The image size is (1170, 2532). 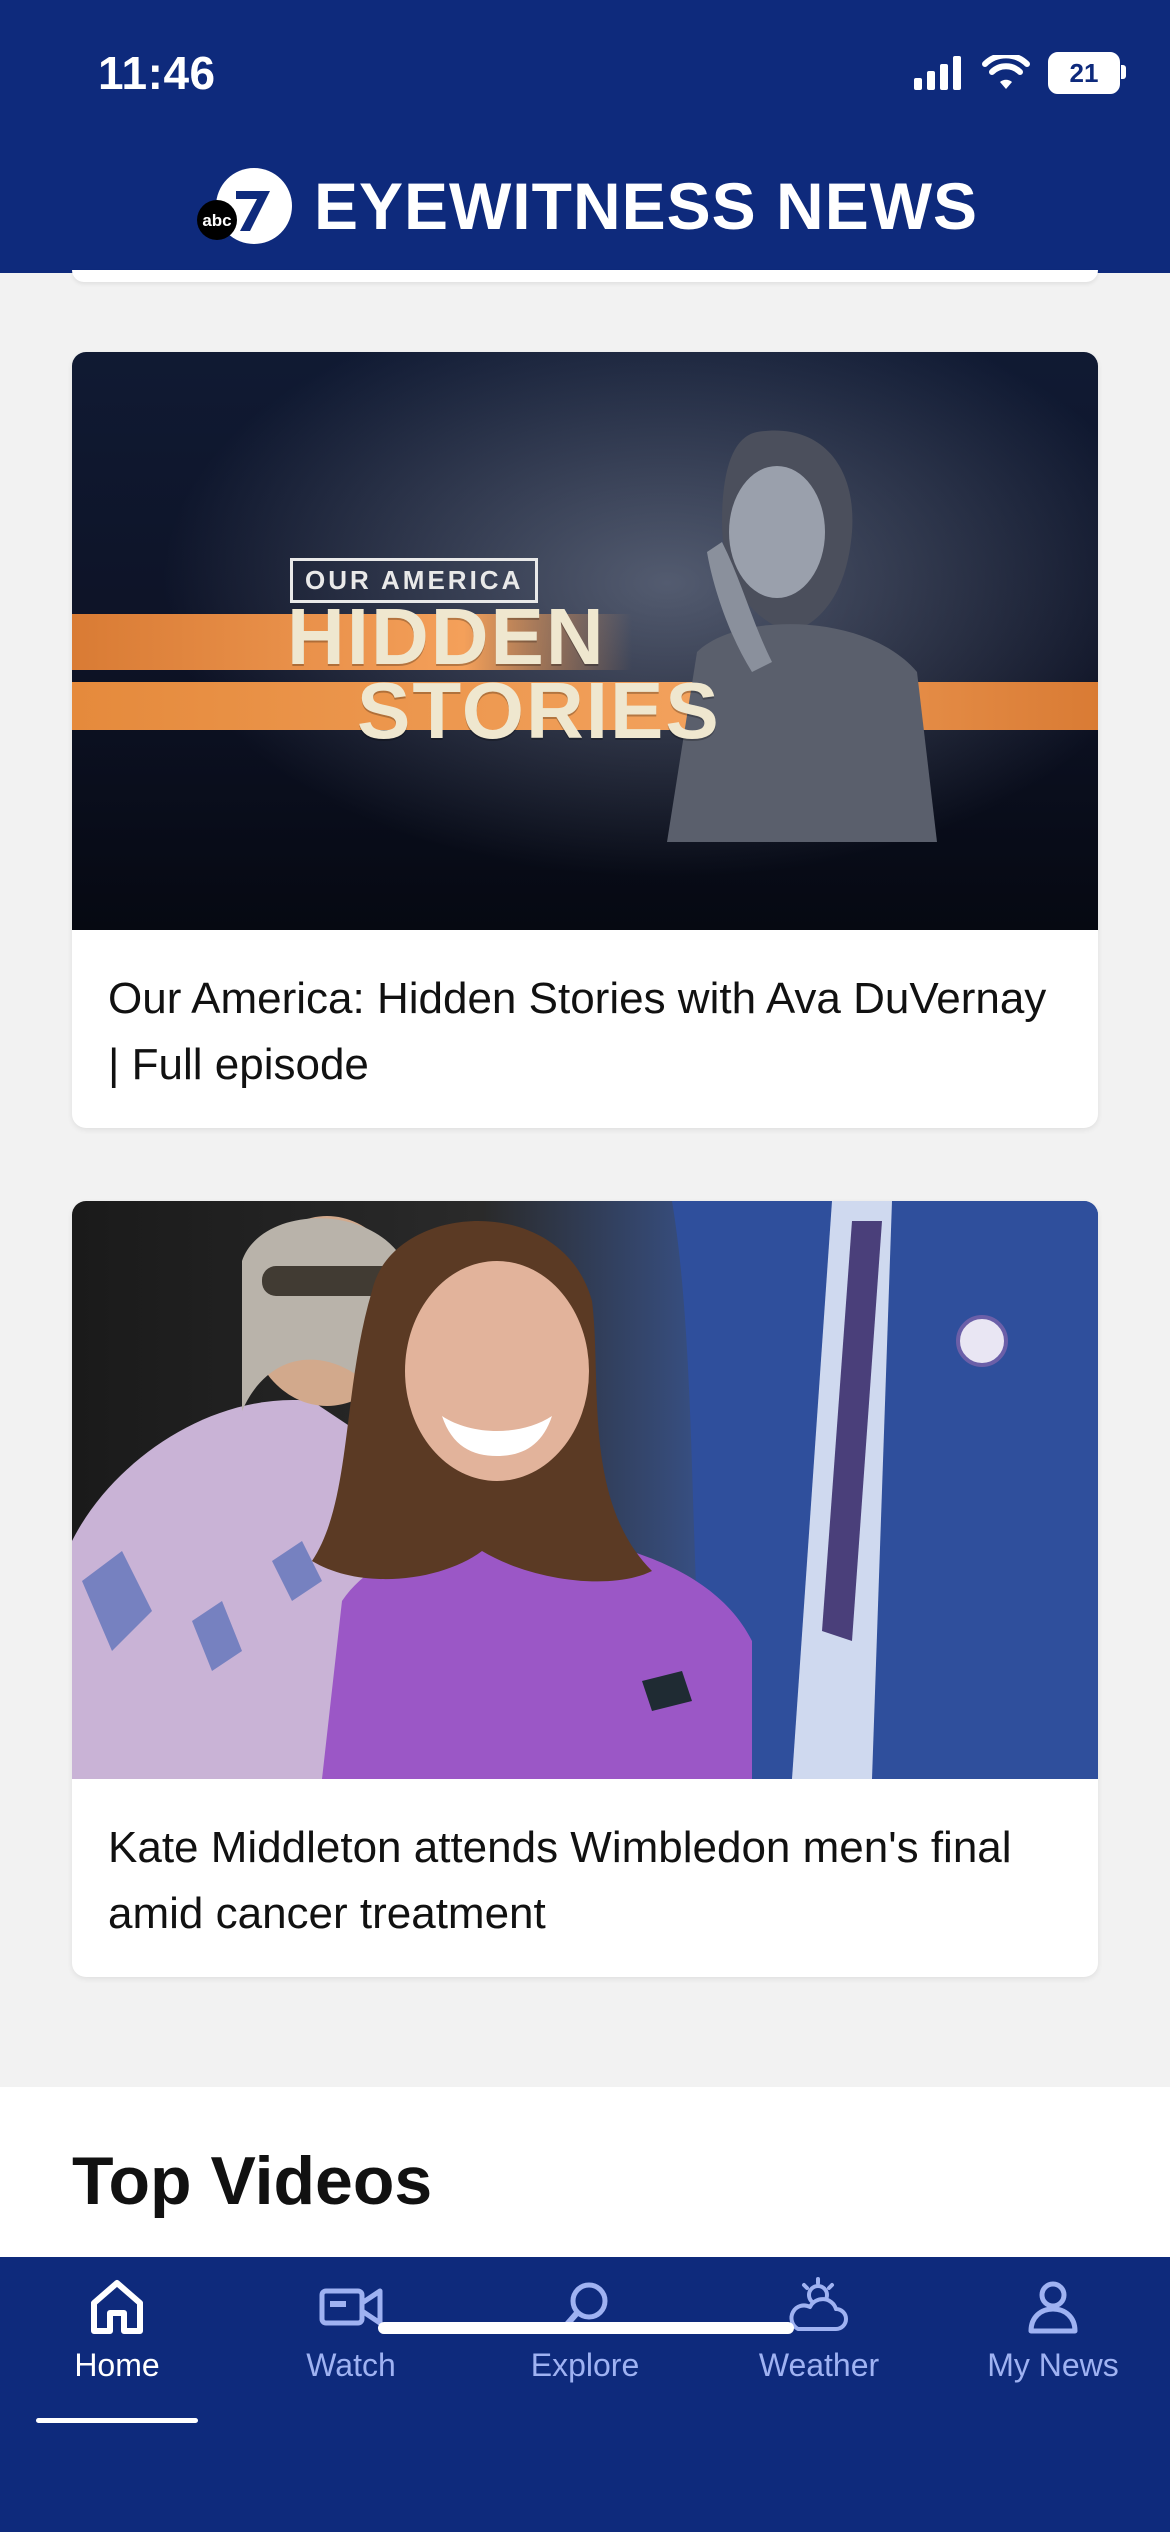 I want to click on brand: abc EYEWITNESS NEWS, so click(x=585, y=206).